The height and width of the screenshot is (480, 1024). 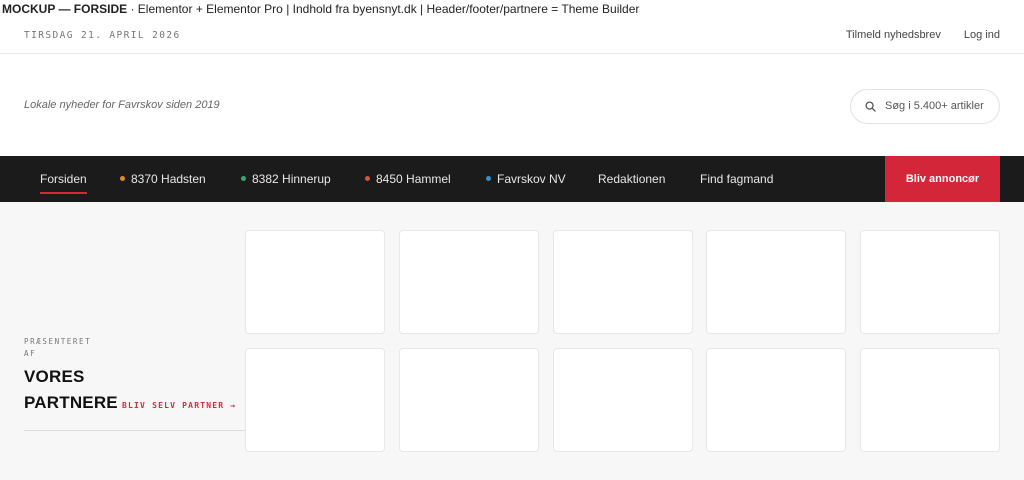 I want to click on nav-item-label: 8370 Hadsten, so click(x=168, y=179).